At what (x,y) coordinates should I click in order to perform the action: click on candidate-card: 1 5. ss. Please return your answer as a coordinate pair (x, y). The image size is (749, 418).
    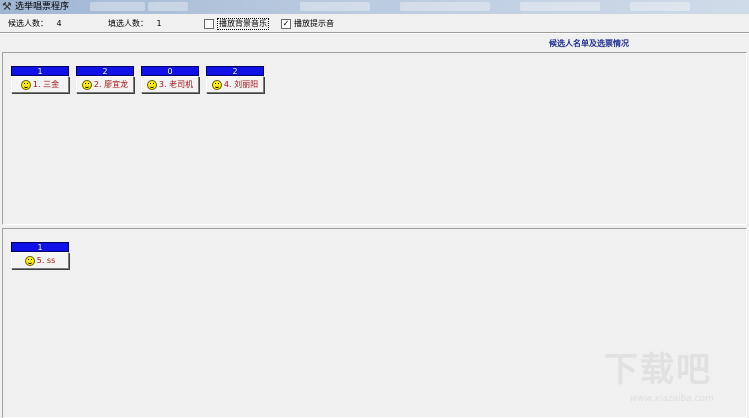
    Looking at the image, I should click on (40, 255).